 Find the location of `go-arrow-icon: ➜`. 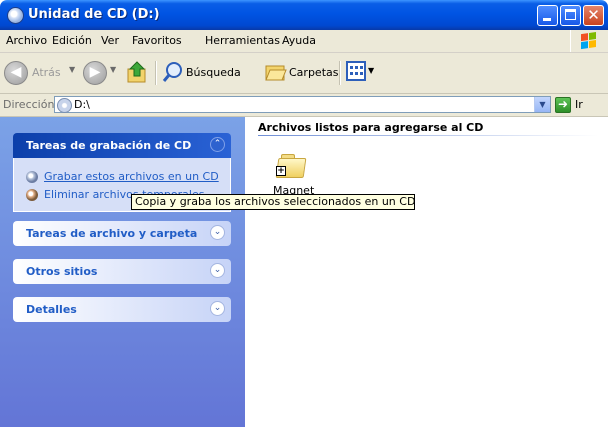

go-arrow-icon: ➜ is located at coordinates (563, 104).